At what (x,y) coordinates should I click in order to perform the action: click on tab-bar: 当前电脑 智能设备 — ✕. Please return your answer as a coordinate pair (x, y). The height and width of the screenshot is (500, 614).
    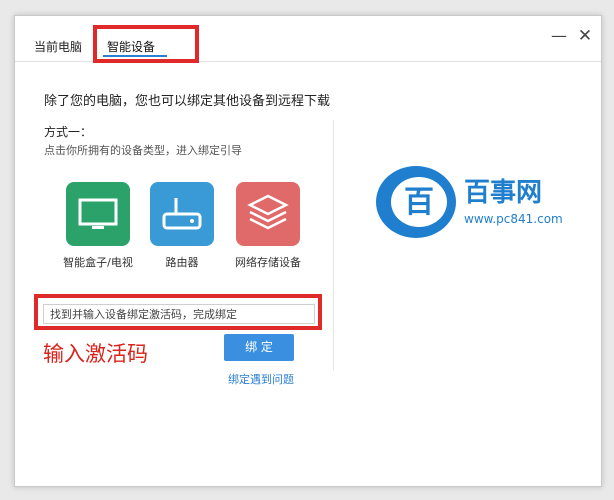
    Looking at the image, I should click on (308, 39).